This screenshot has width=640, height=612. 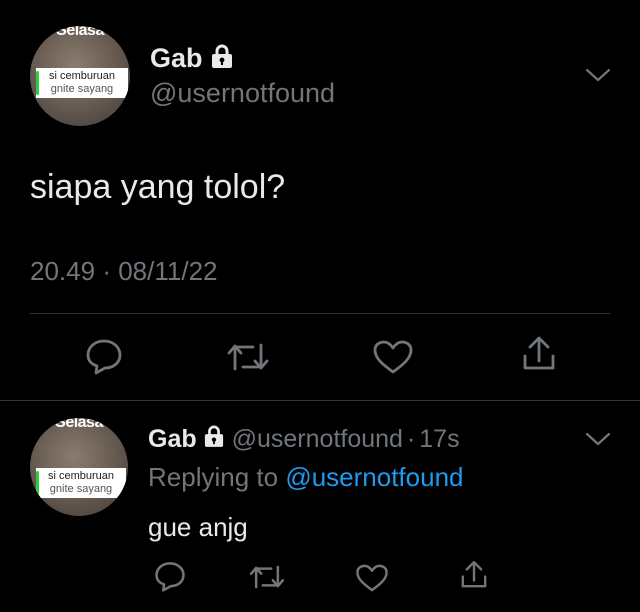 I want to click on replying-to: Replying to @usernotfound, so click(x=306, y=477).